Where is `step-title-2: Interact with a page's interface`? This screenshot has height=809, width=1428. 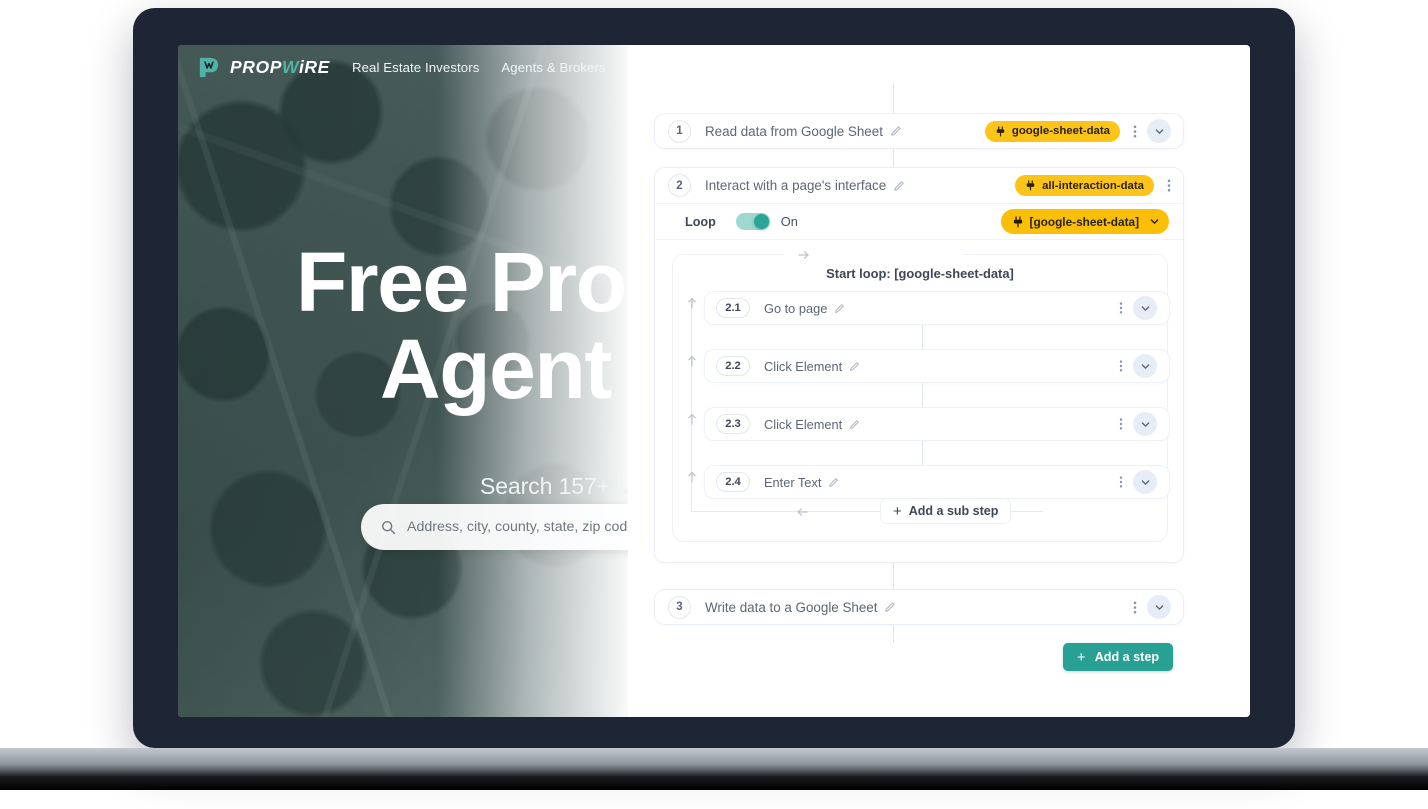 step-title-2: Interact with a page's interface is located at coordinates (796, 185).